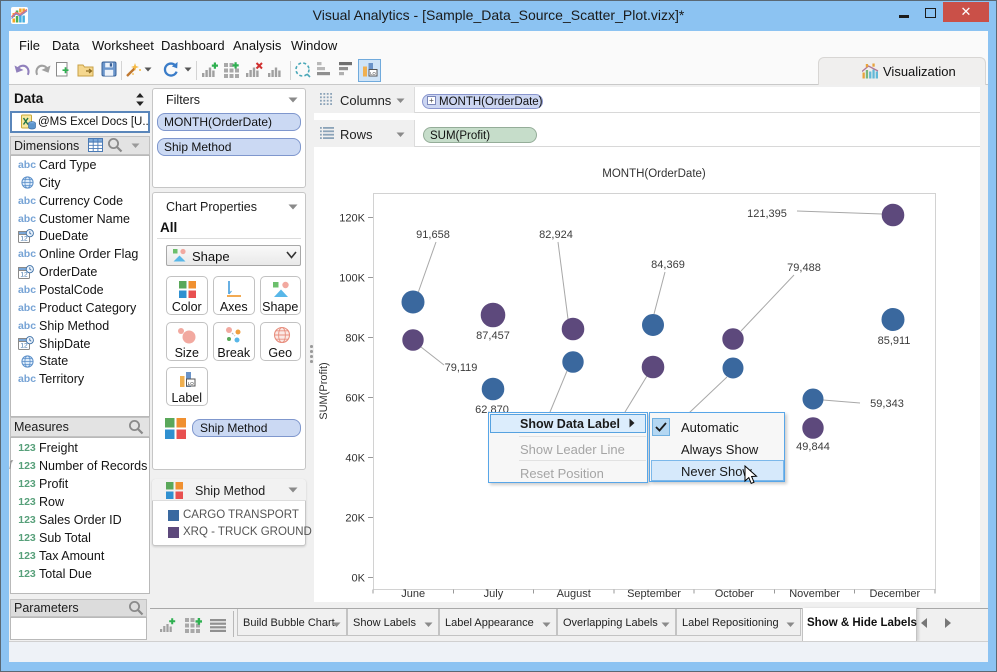 This screenshot has height=672, width=997. What do you see at coordinates (556, 235) in the screenshot?
I see `svg-text: 82,924` at bounding box center [556, 235].